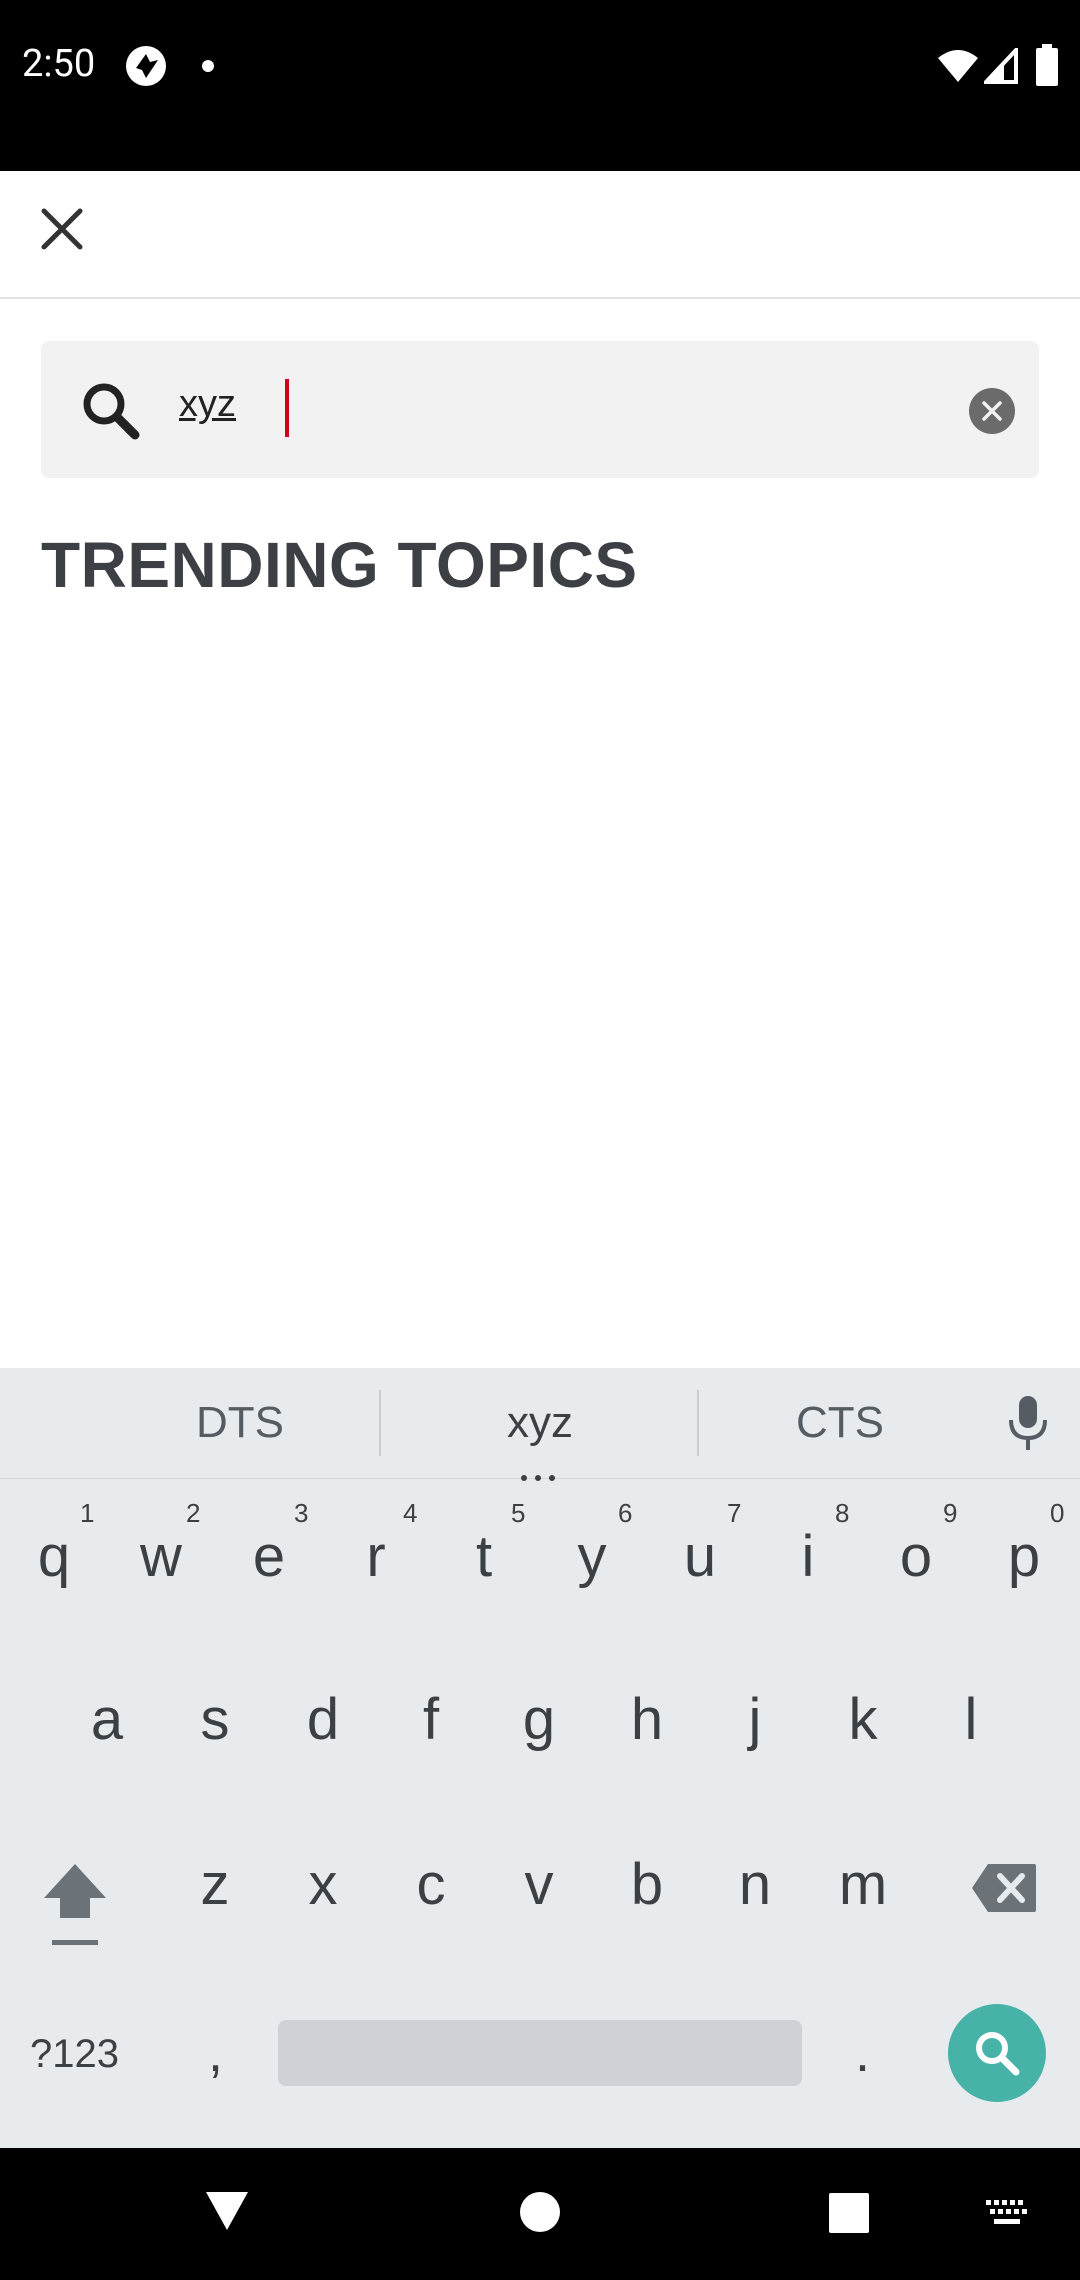 This screenshot has height=2280, width=1080. I want to click on key-hint: 3, so click(301, 1513).